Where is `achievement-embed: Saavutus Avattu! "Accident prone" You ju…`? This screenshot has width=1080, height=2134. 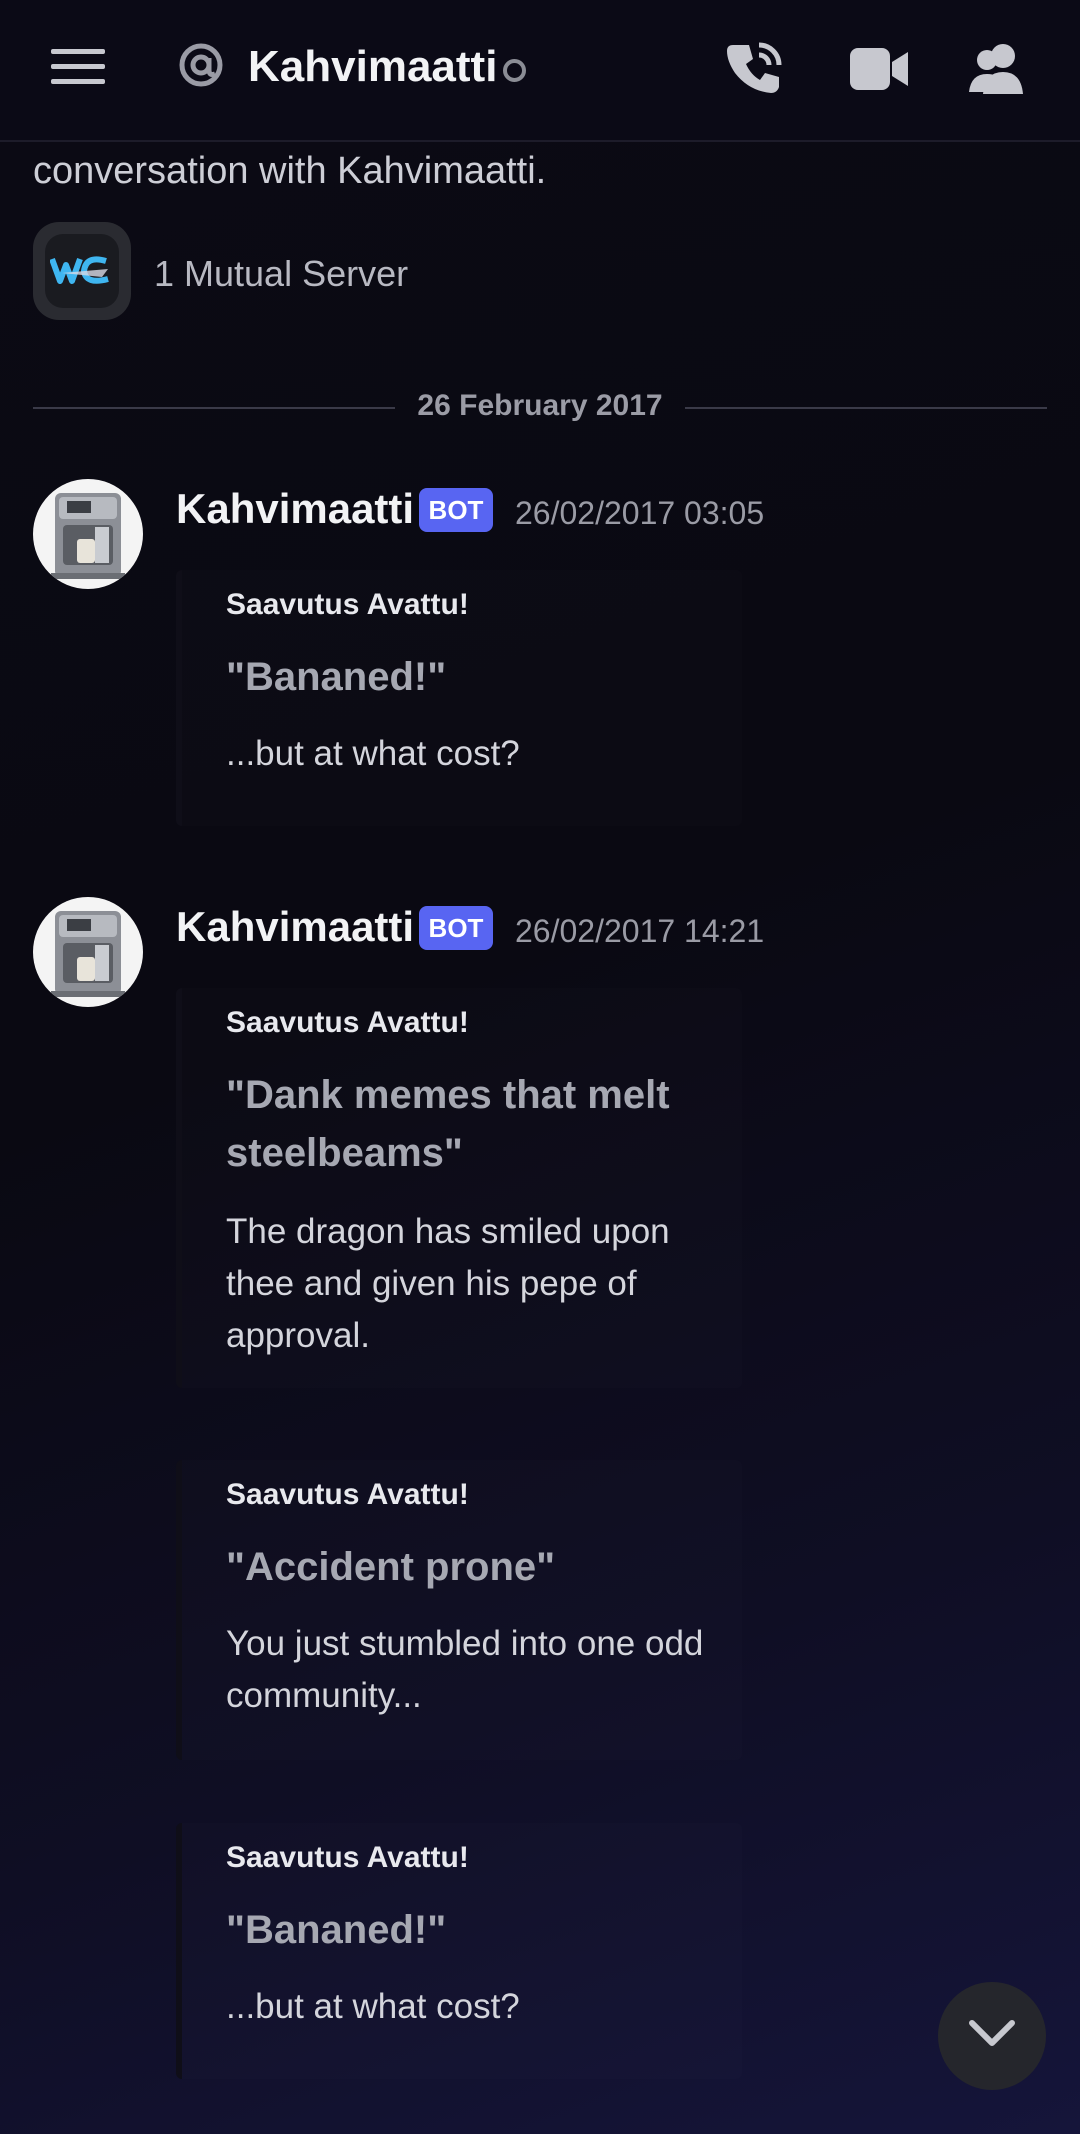 achievement-embed: Saavutus Avattu! "Accident prone" You ju… is located at coordinates (459, 1610).